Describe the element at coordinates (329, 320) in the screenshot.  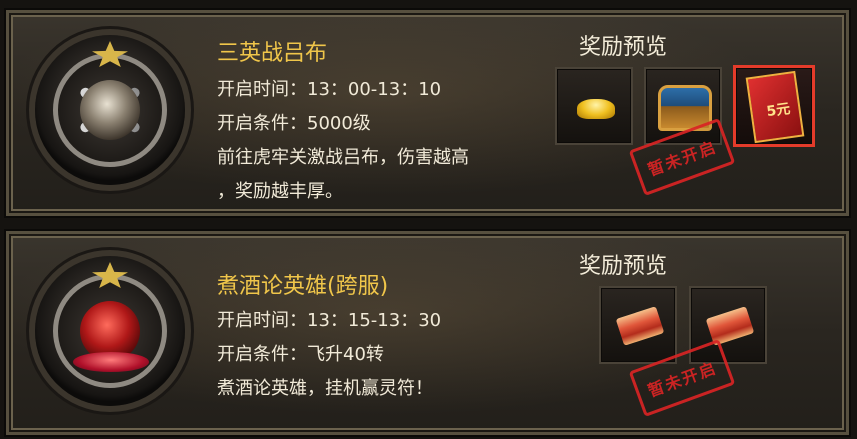
I see `event-open-time: 开启时间：13：15-13：30` at that location.